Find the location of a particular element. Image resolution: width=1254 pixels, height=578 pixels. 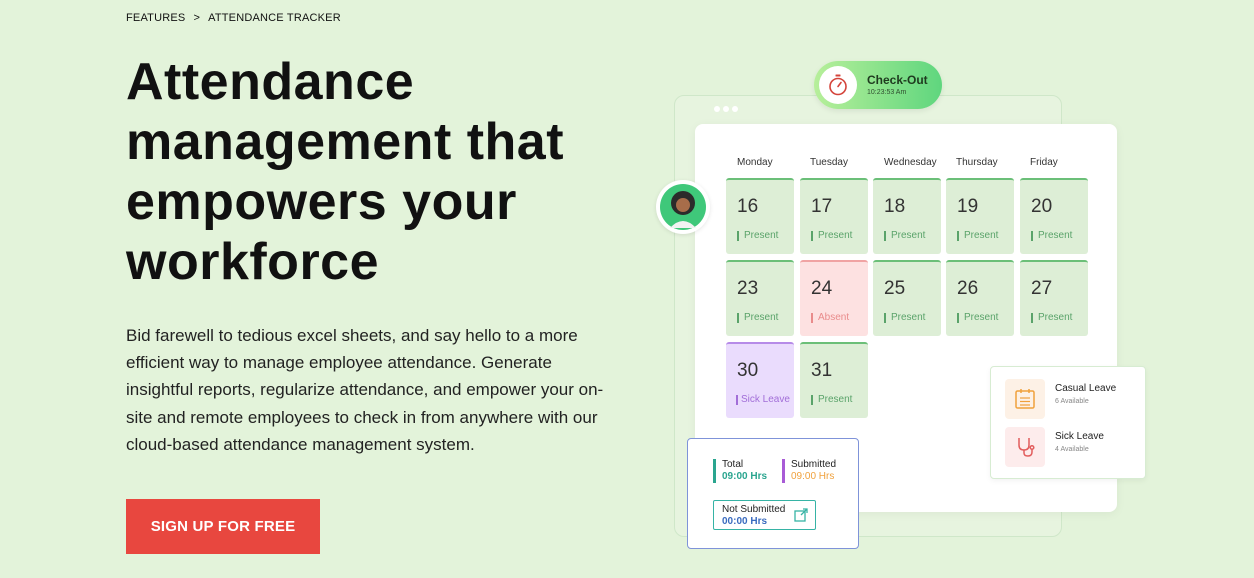

breadcrumb-features: FEATURES is located at coordinates (155, 18).